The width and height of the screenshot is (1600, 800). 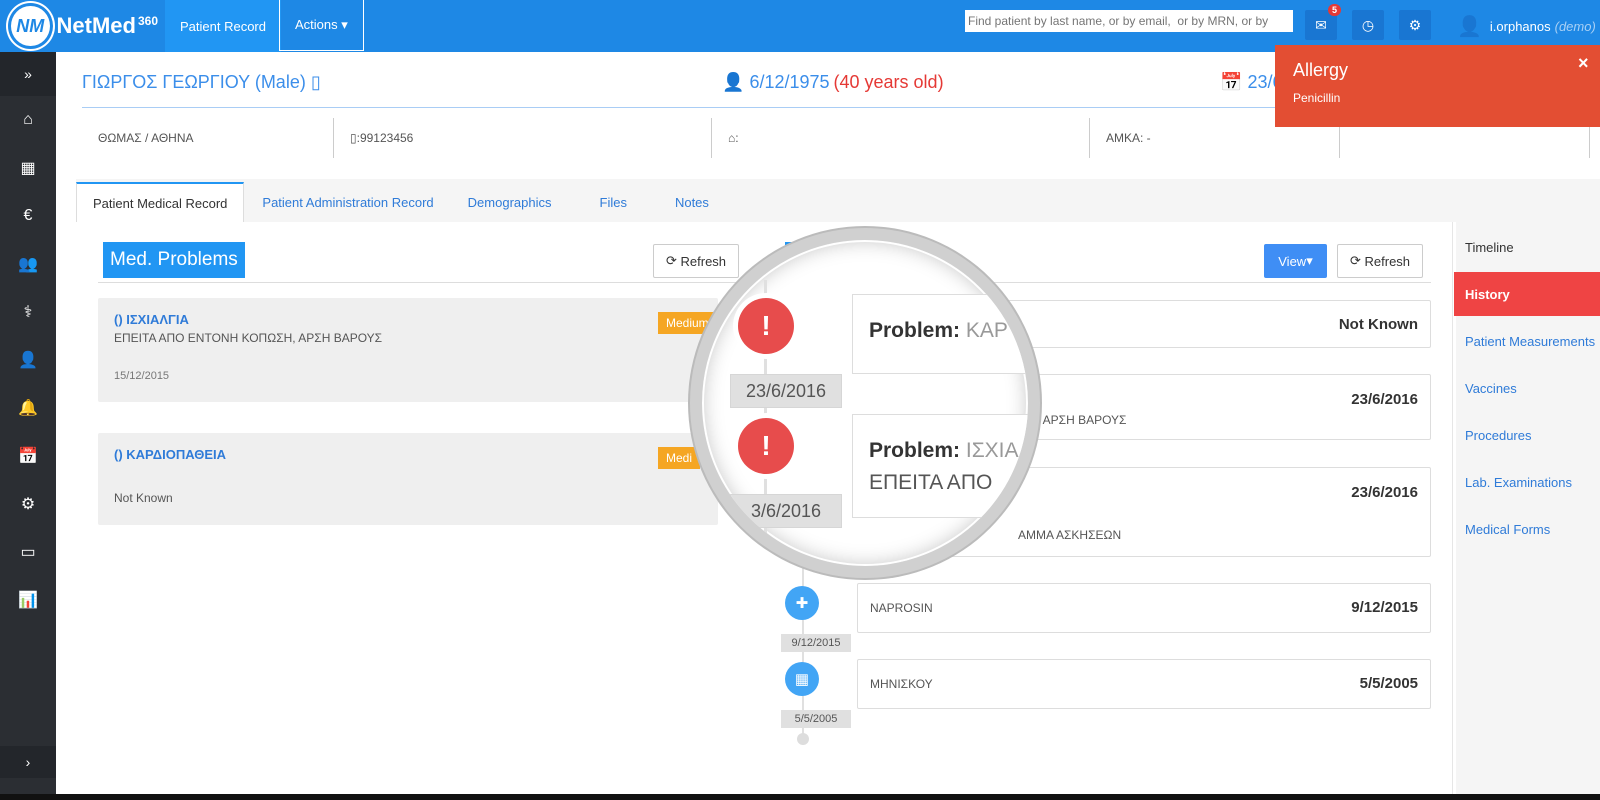 I want to click on problem-date: 15/12/2015, so click(x=142, y=376).